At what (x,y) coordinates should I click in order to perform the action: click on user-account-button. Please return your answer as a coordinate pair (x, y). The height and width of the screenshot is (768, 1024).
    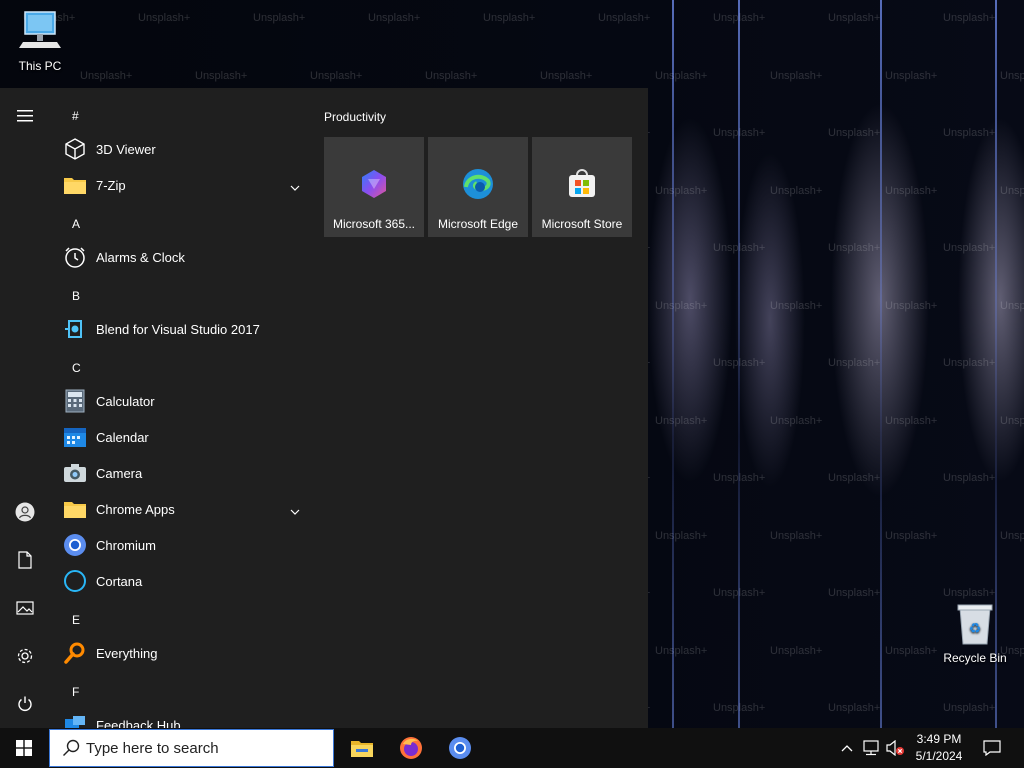
    Looking at the image, I should click on (25, 512).